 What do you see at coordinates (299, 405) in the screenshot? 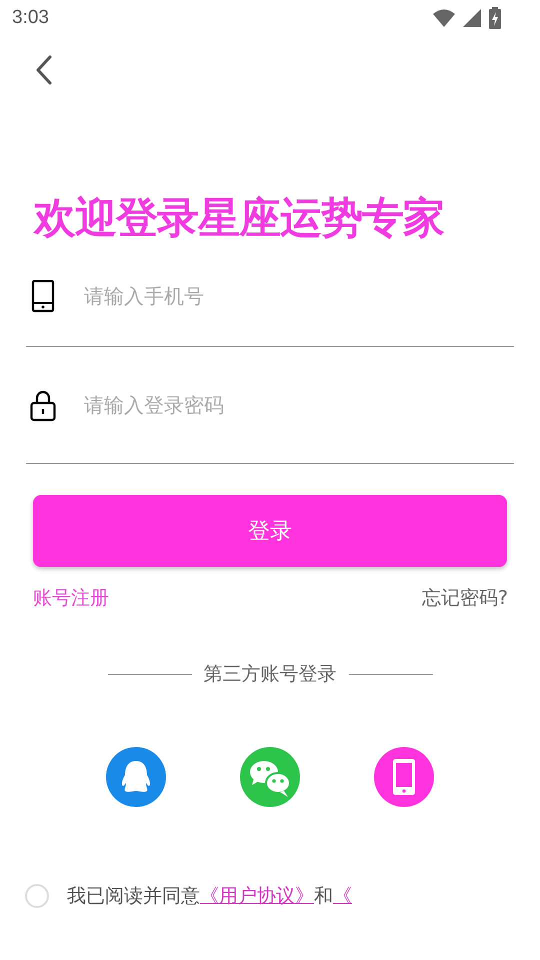
I see `password-field: 请输入登录密码` at bounding box center [299, 405].